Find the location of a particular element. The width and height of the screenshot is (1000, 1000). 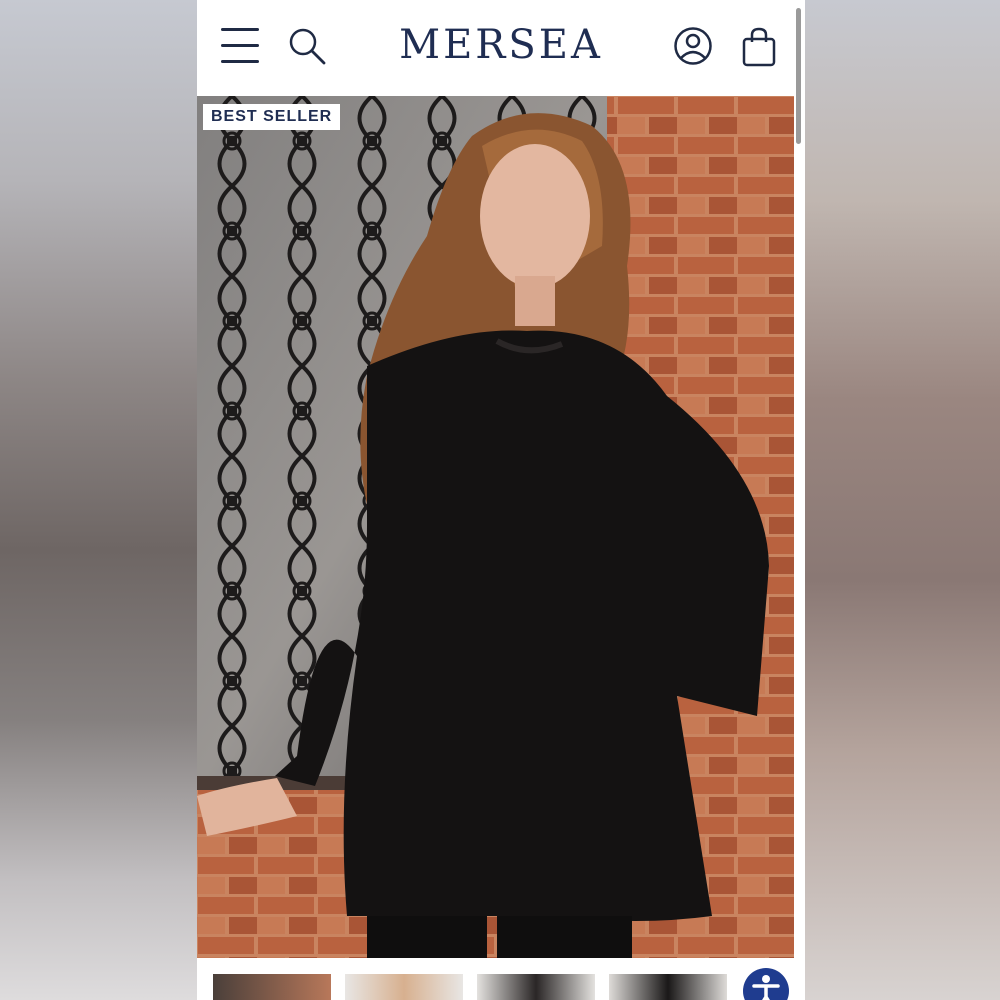

site-header: MERSEA is located at coordinates (501, 48).